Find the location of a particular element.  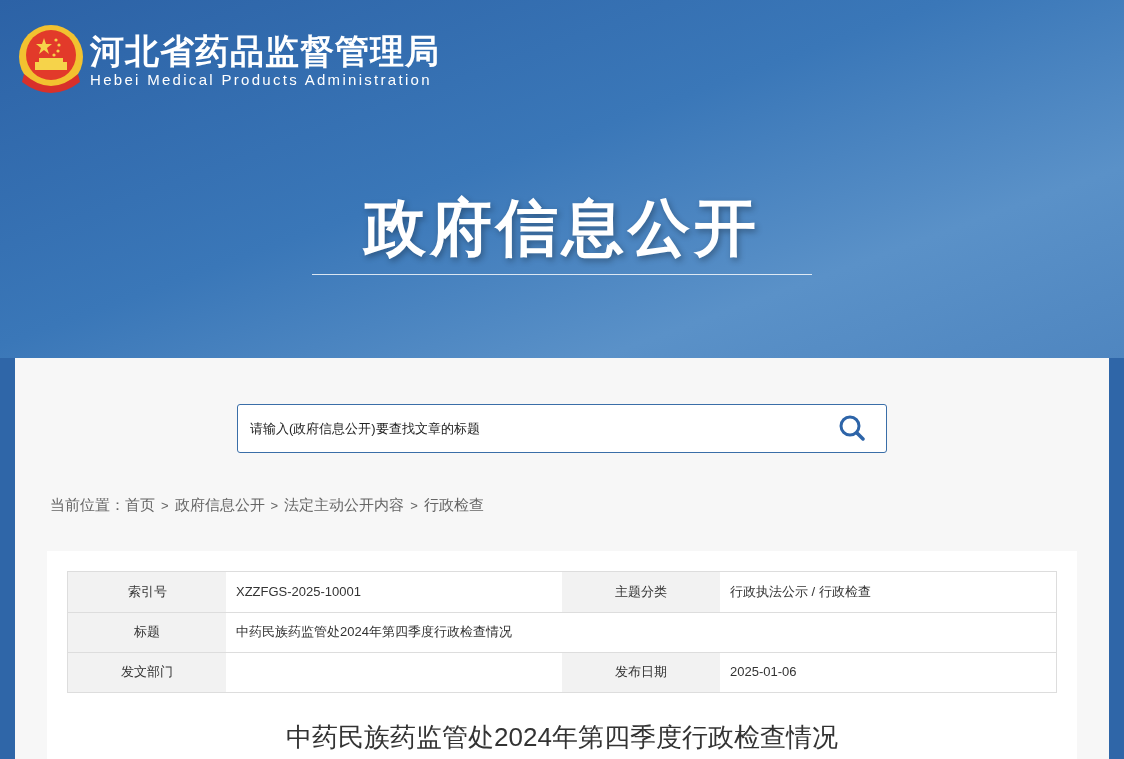

breadcrumb-label: 当前位置： is located at coordinates (87, 505).